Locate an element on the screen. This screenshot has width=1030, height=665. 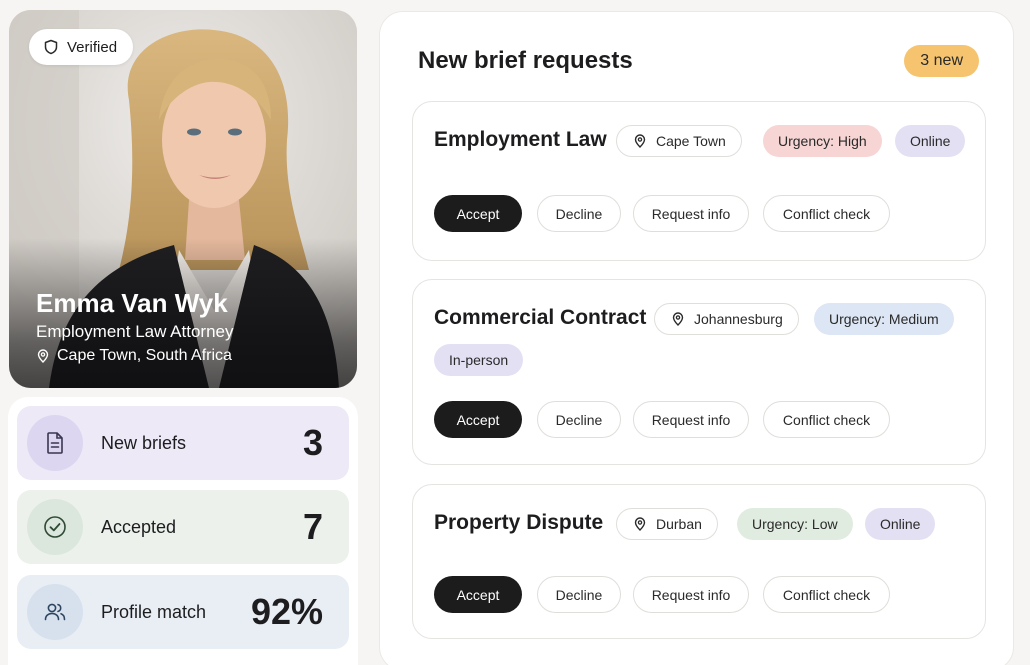
brief-title: Property Dispute is located at coordinates (519, 522).